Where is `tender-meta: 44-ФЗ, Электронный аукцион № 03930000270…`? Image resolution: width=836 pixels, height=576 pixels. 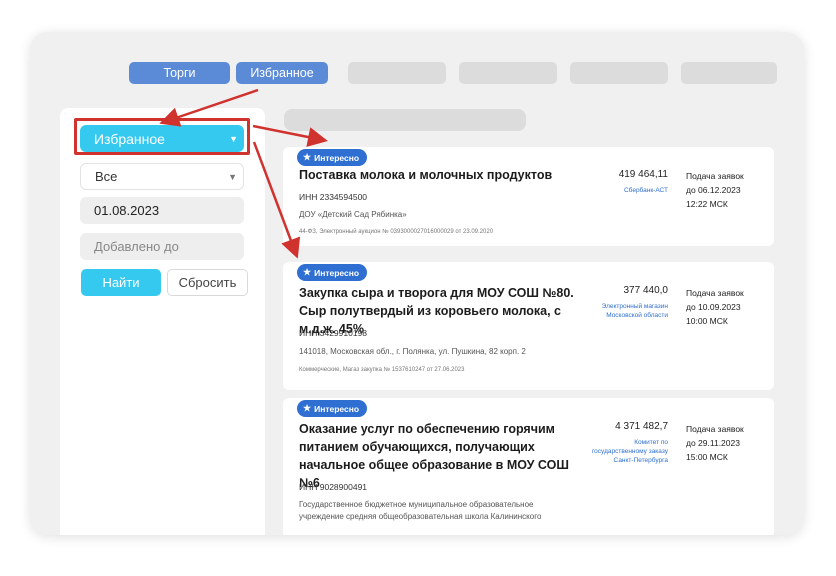 tender-meta: 44-ФЗ, Электронный аукцион № 03930000270… is located at coordinates (396, 232).